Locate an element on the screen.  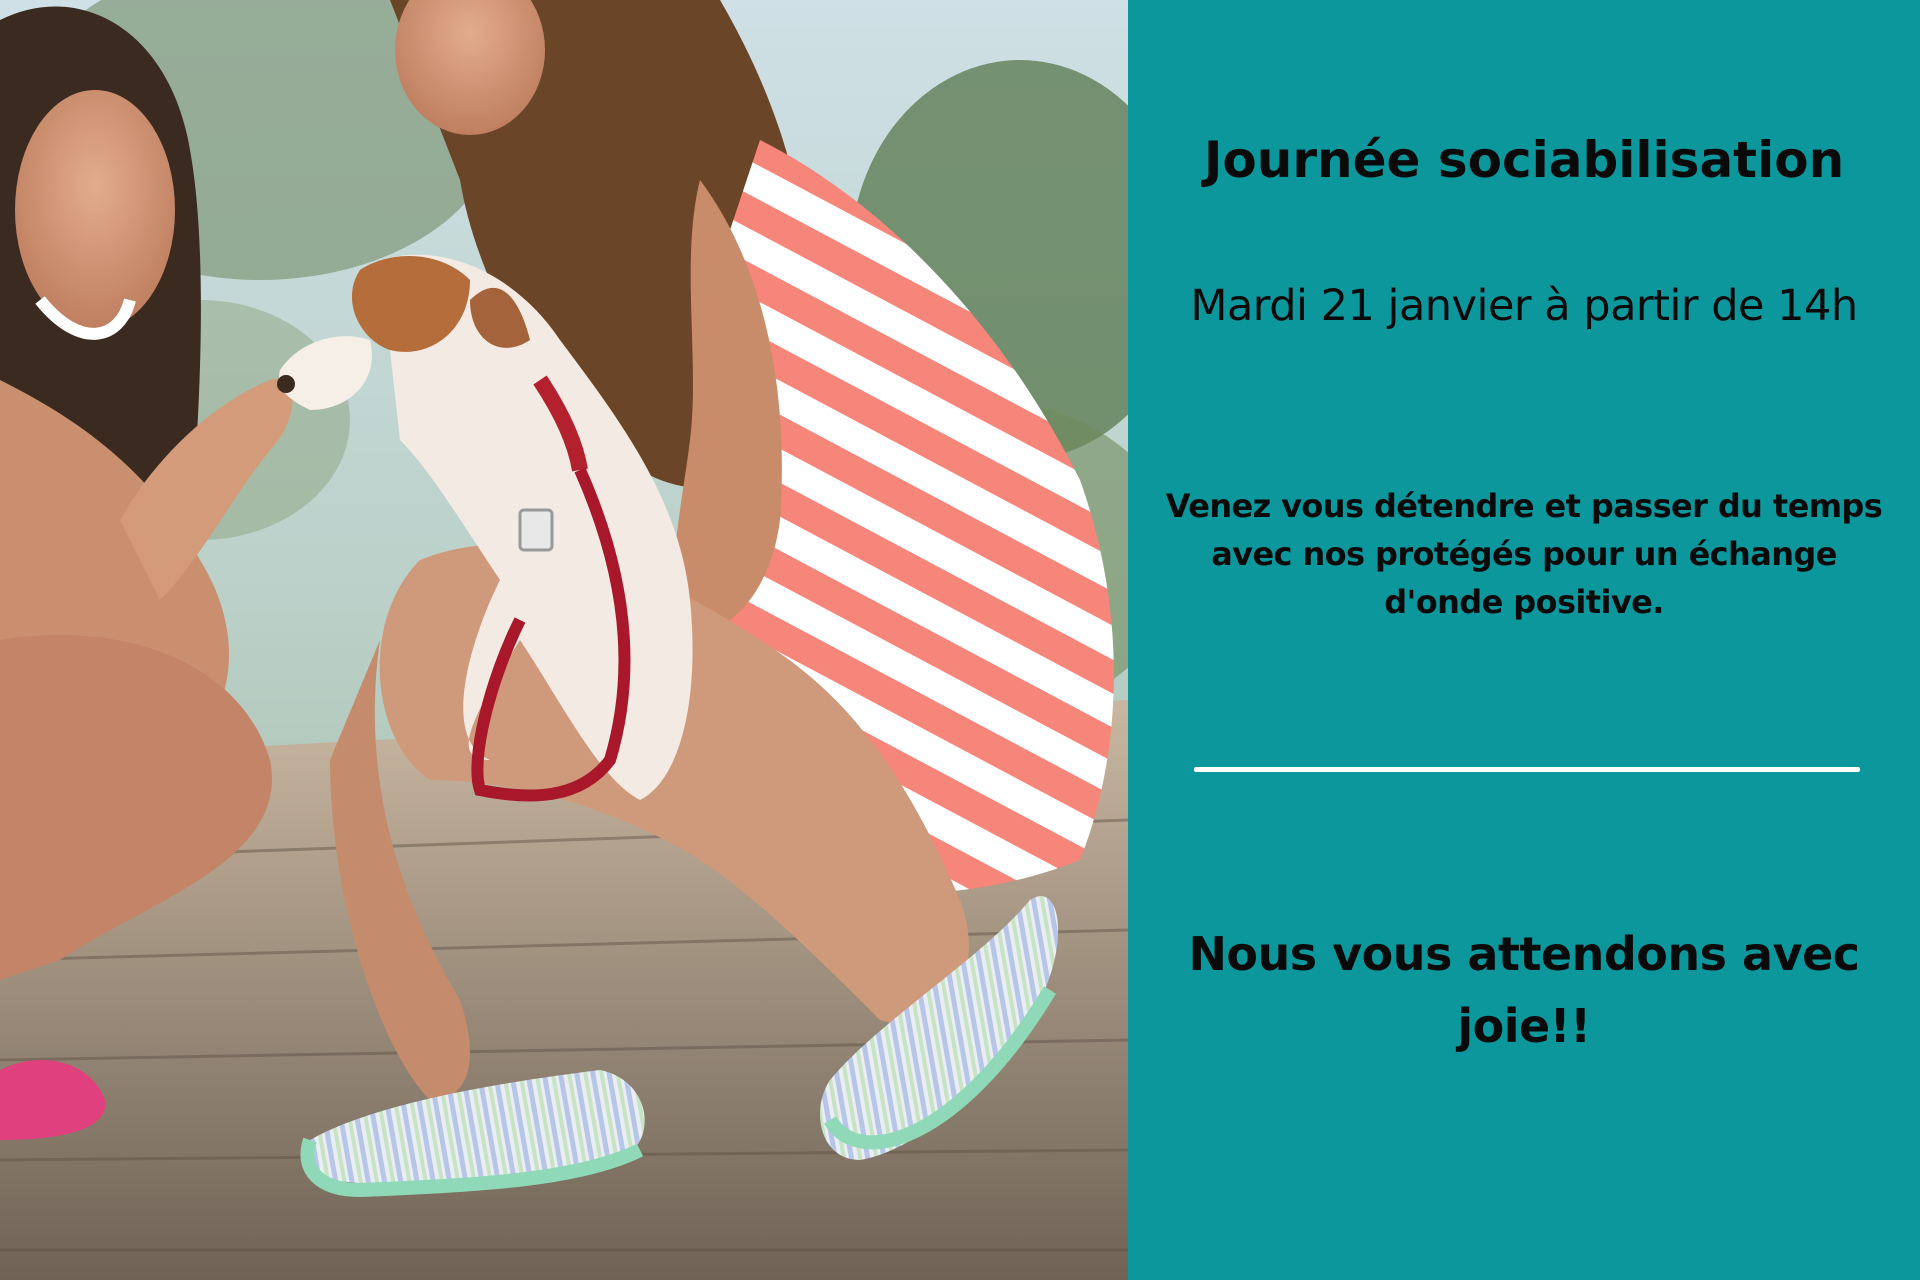
closing-line: Nous vous attendons avec is located at coordinates (1524, 954).